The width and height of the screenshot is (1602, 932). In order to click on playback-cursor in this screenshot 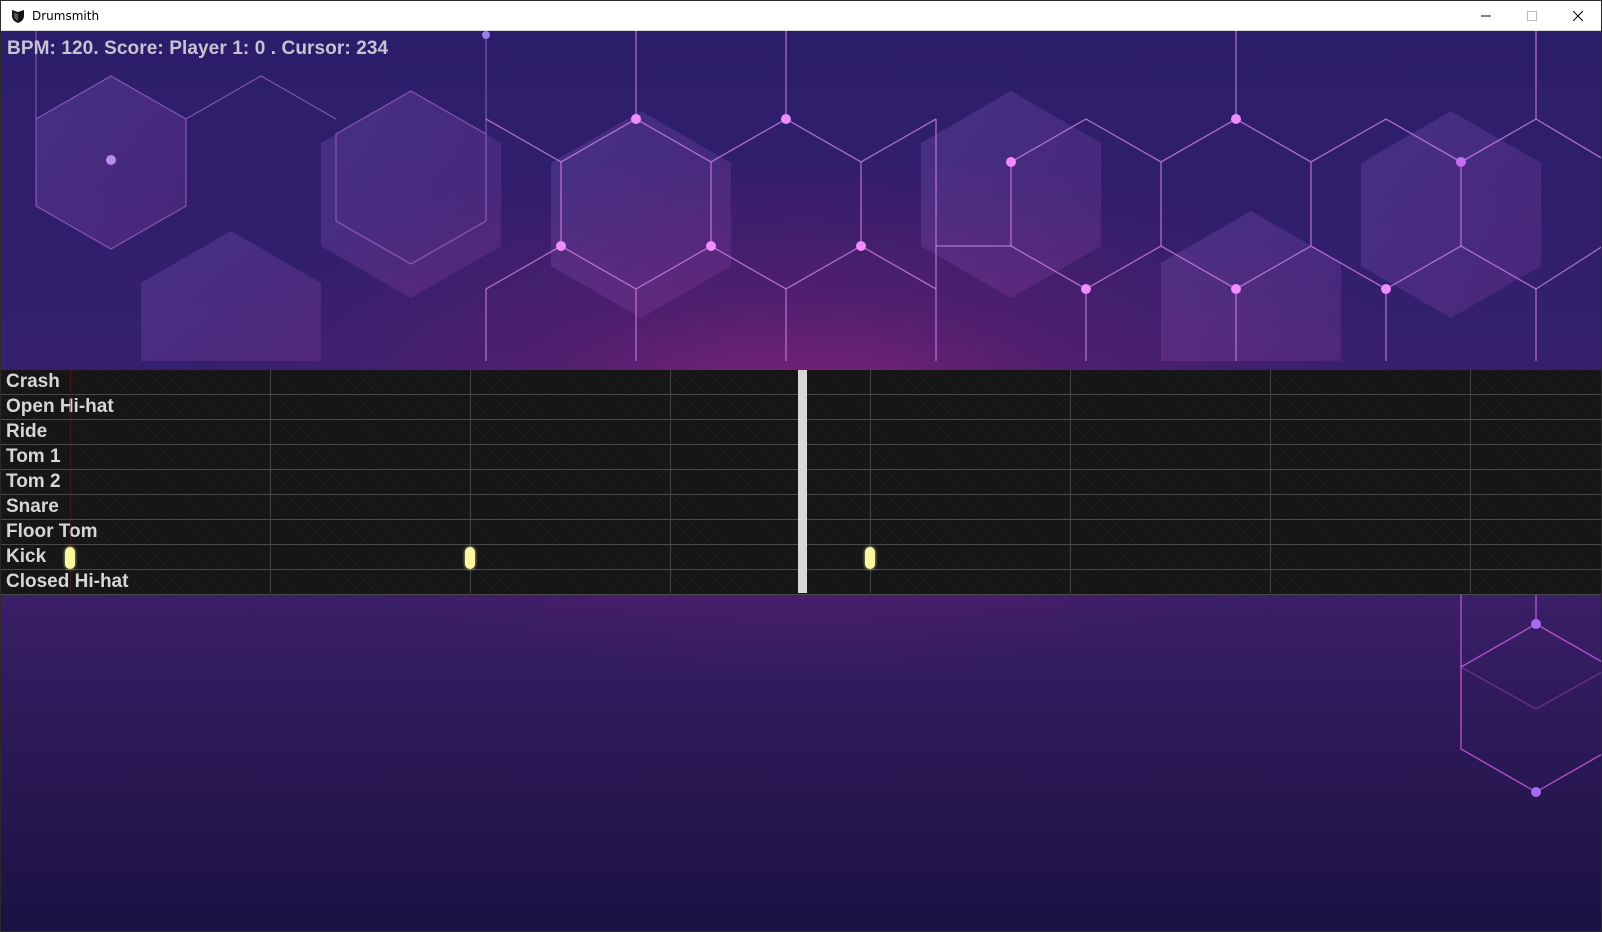, I will do `click(802, 481)`.